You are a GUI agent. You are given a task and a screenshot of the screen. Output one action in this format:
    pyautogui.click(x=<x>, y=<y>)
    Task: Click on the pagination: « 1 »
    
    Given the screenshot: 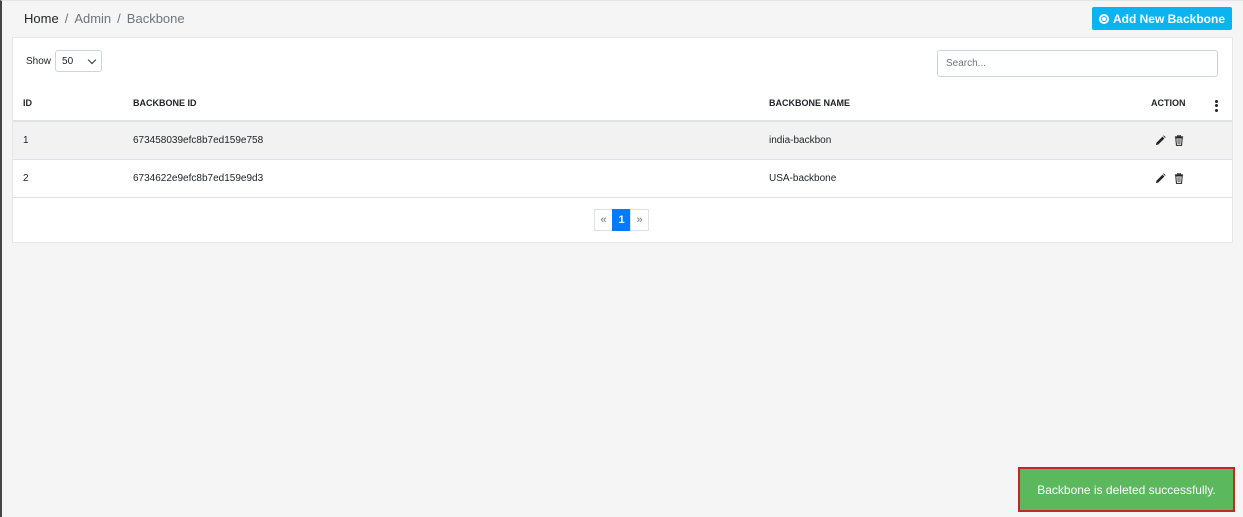 What is the action you would take?
    pyautogui.click(x=621, y=220)
    